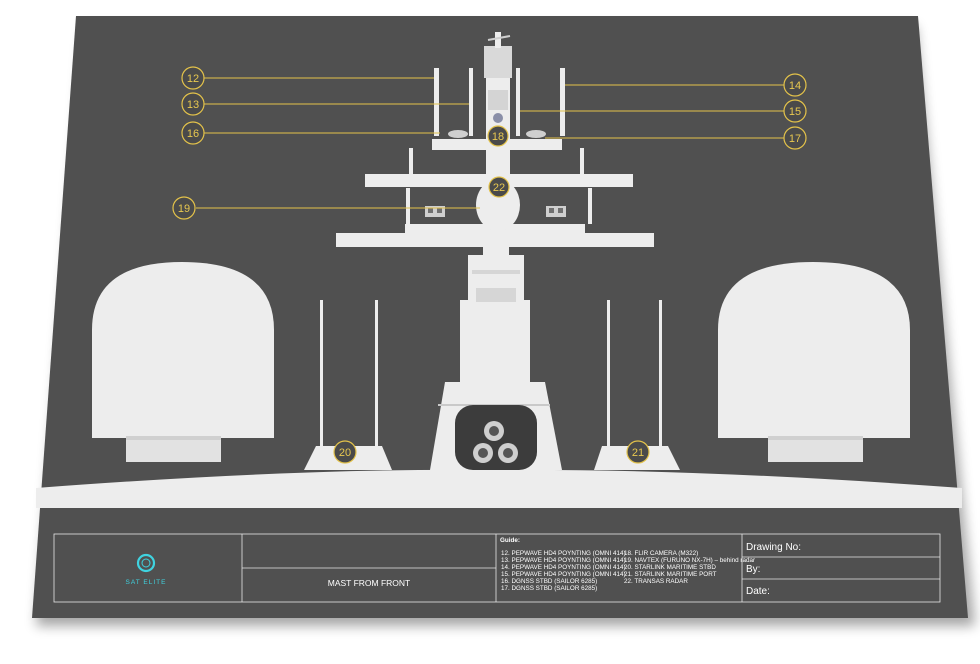 Image resolution: width=980 pixels, height=664 pixels. What do you see at coordinates (773, 547) in the screenshot?
I see `drawing-no-label: Drawing No:` at bounding box center [773, 547].